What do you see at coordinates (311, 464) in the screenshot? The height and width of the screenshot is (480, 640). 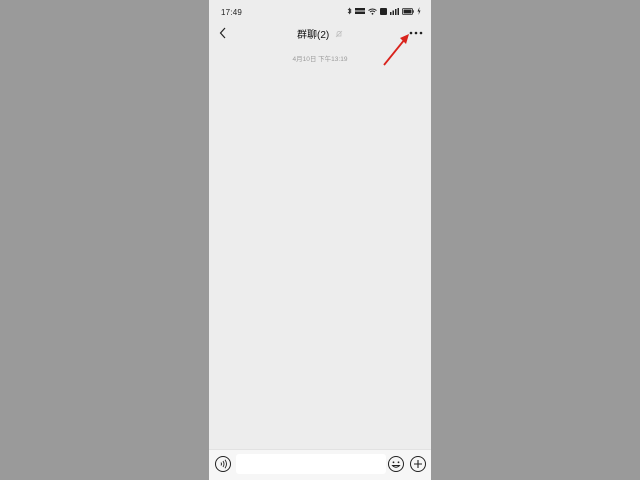 I see `message-input` at bounding box center [311, 464].